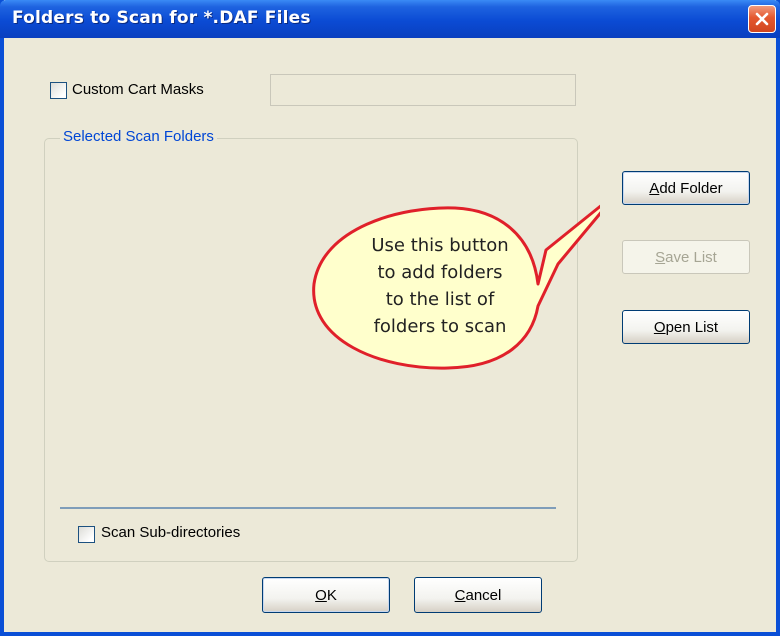 This screenshot has height=636, width=780. I want to click on cancel-button: Cancel, so click(478, 595).